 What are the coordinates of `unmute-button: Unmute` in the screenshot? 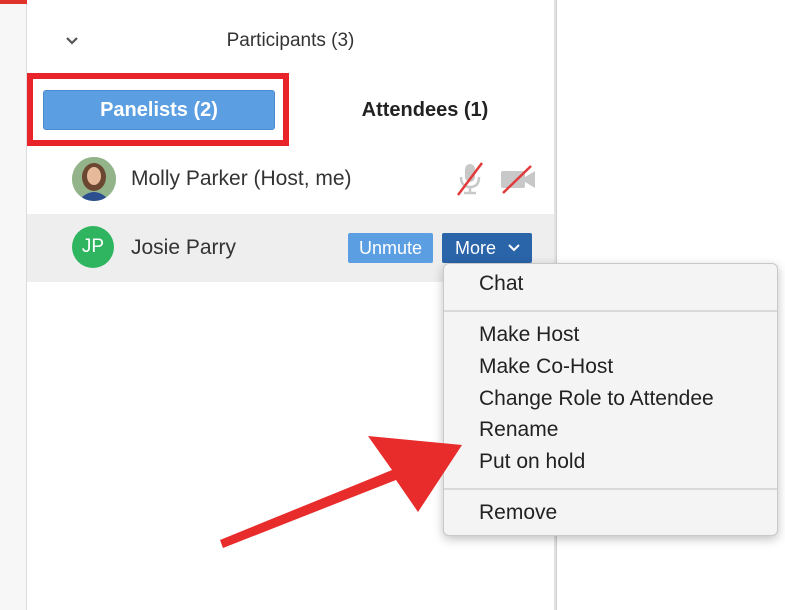 It's located at (390, 248).